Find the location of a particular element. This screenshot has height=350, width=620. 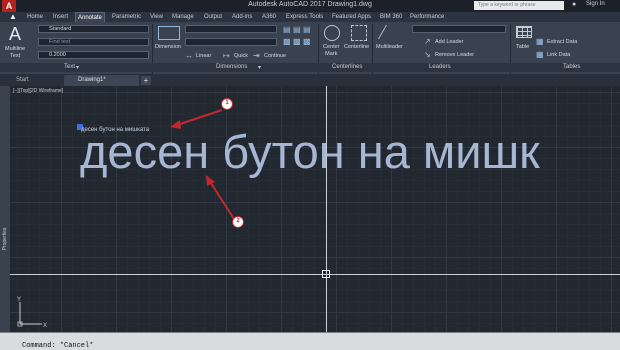

annotation-overlay is located at coordinates (202, 164).